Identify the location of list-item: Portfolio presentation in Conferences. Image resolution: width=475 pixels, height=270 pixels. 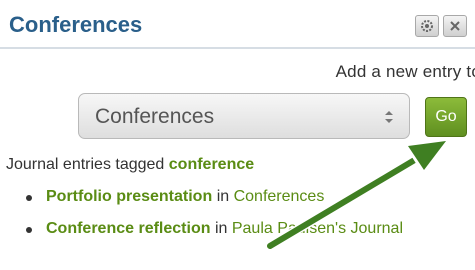
(246, 197).